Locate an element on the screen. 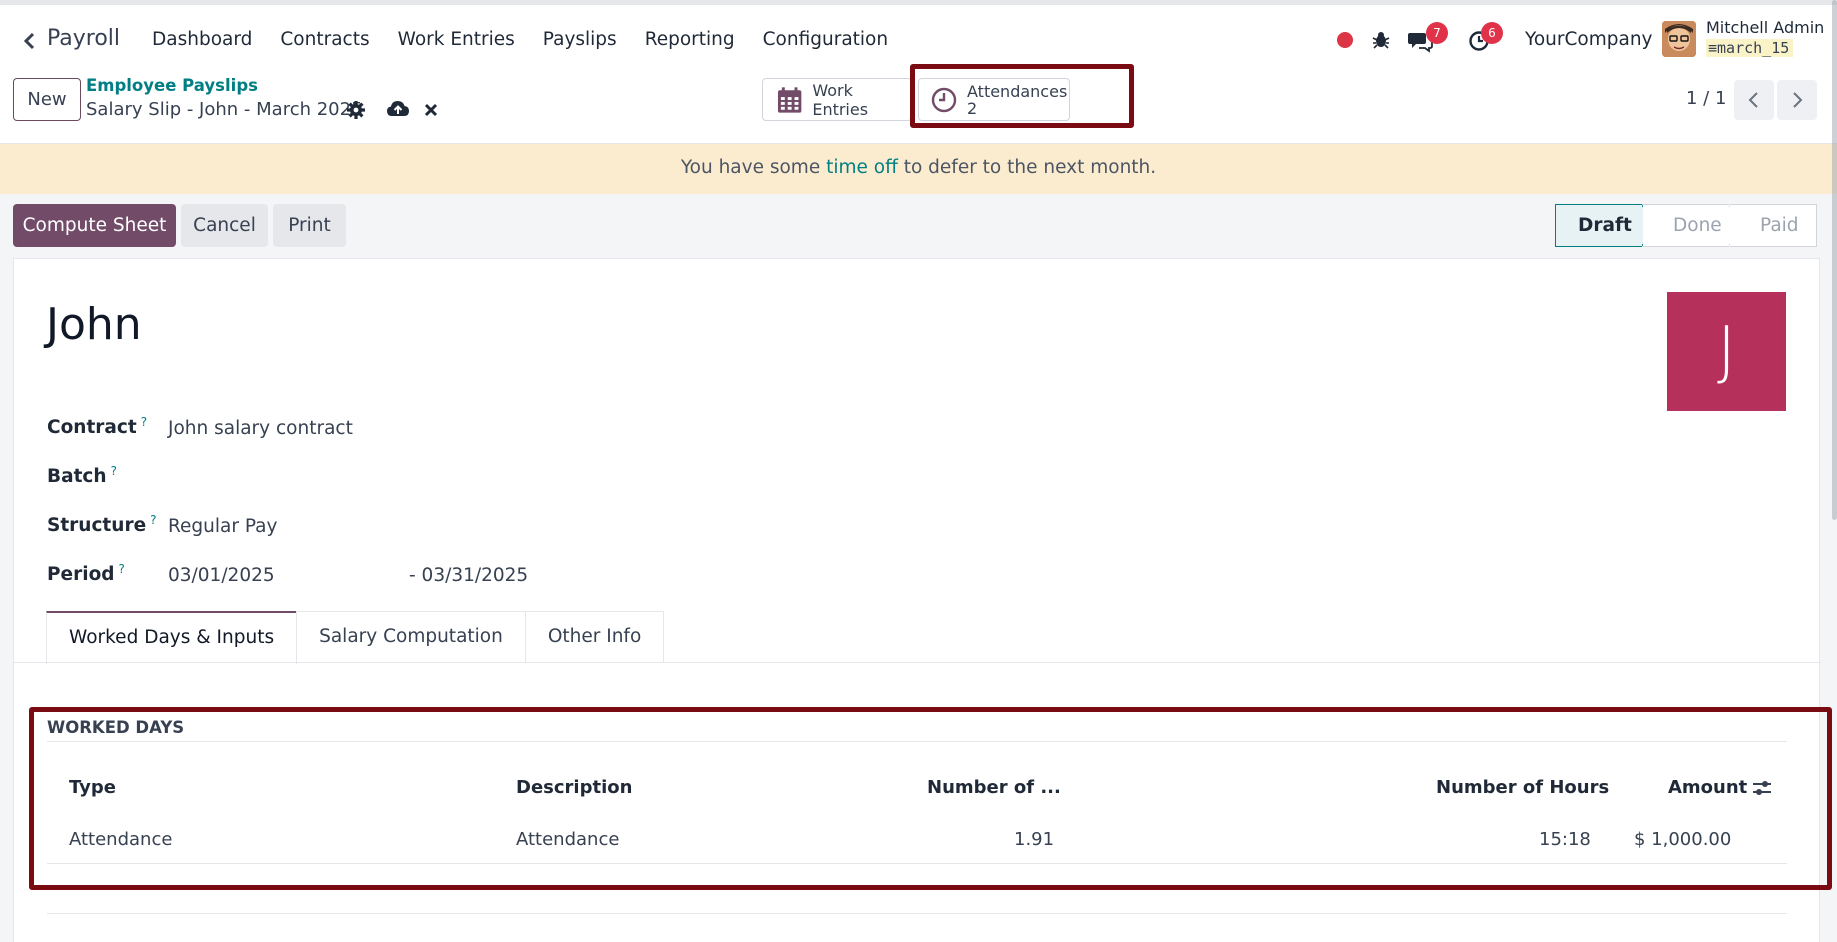 The image size is (1837, 942). batch-label-text: Batch is located at coordinates (77, 477).